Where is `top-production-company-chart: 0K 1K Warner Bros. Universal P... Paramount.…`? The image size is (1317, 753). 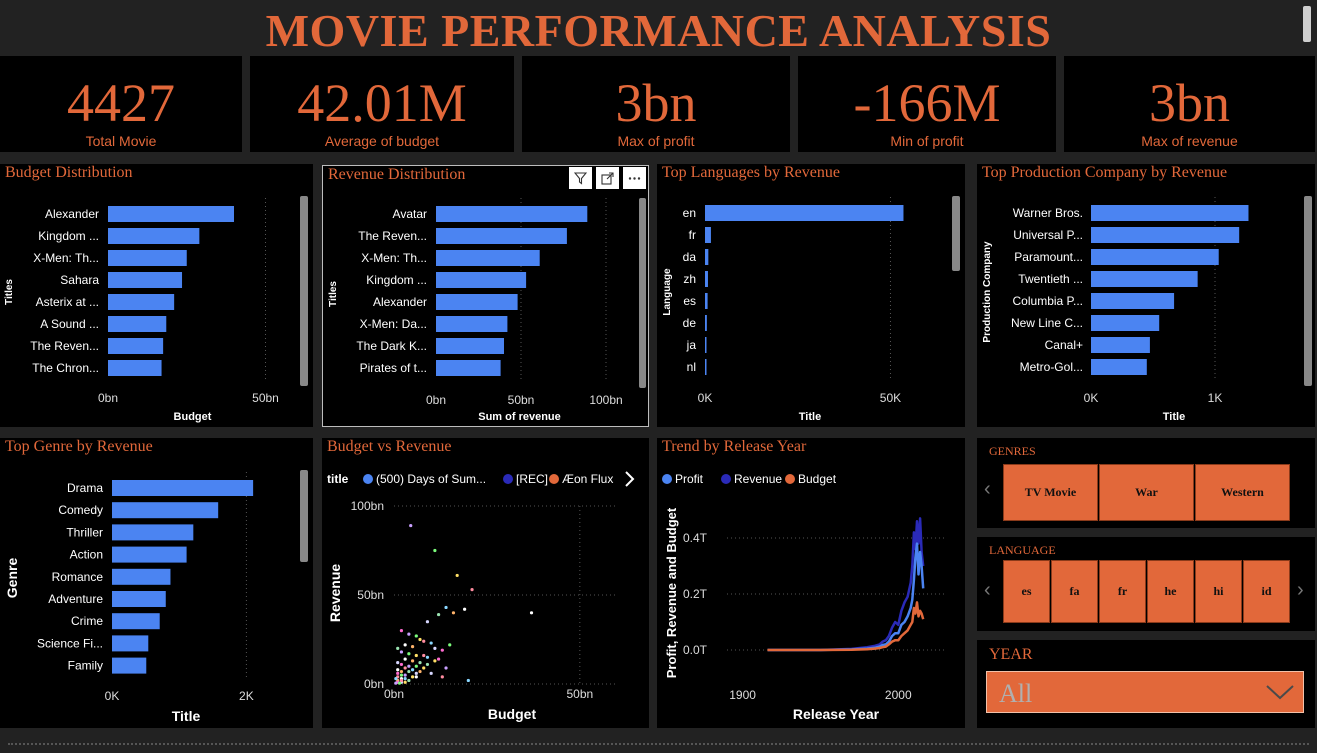 top-production-company-chart: 0K 1K Warner Bros. Universal P... Paramount.… is located at coordinates (1146, 295).